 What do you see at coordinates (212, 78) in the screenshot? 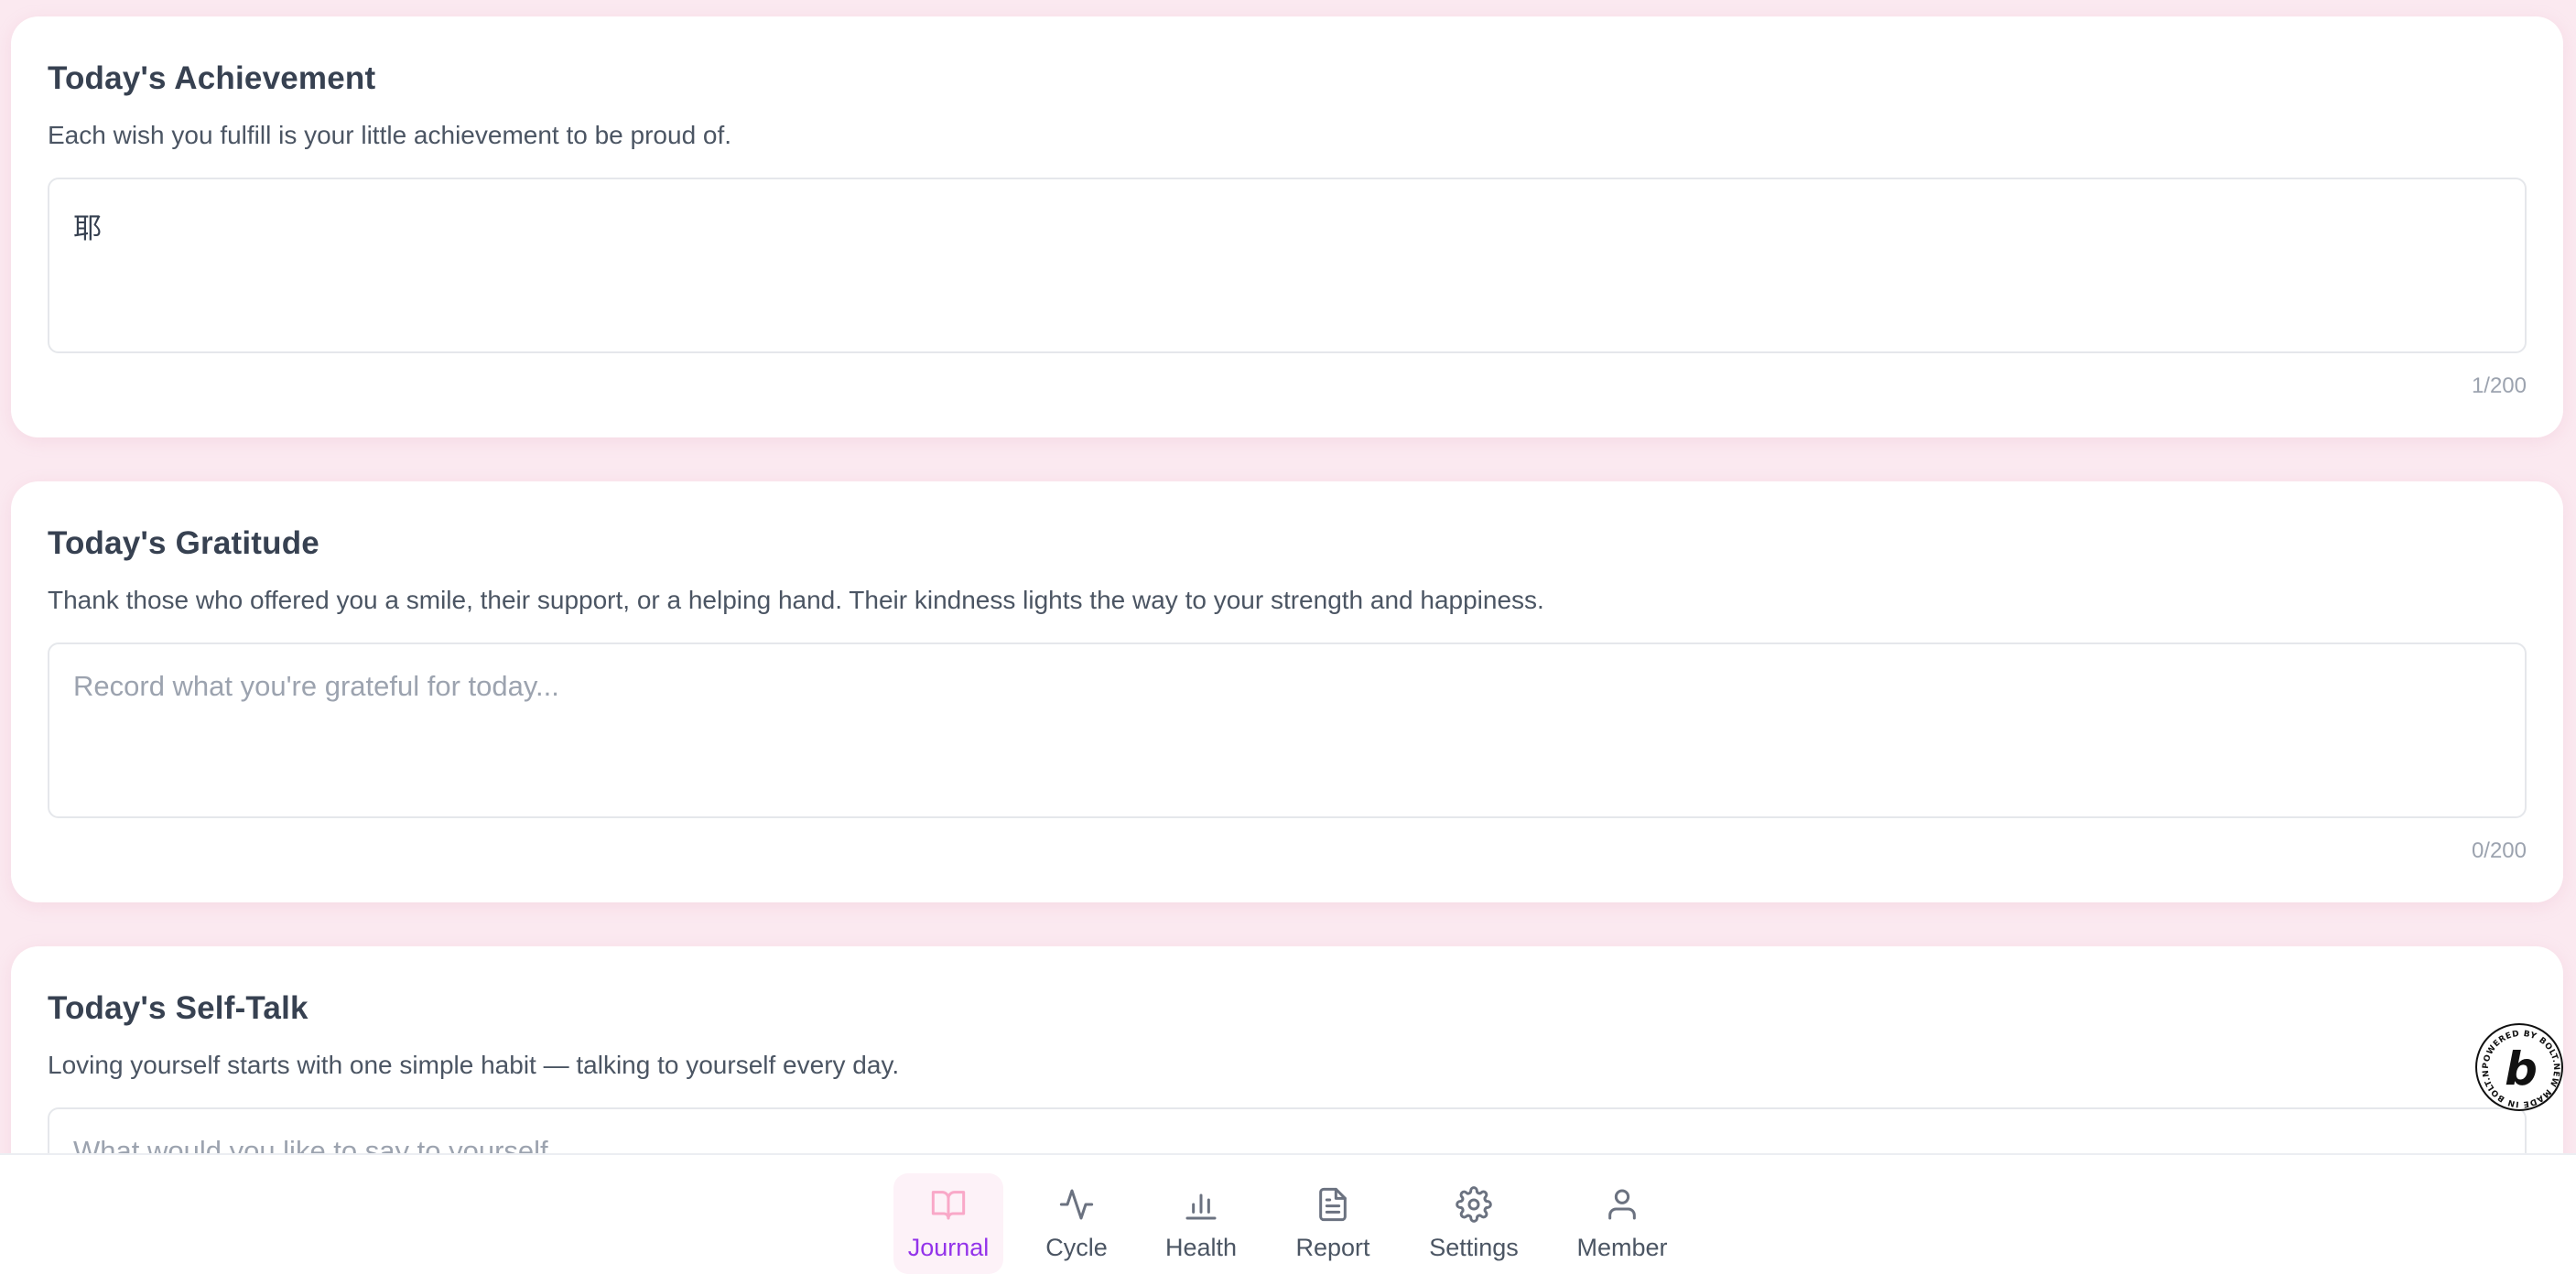
I see `achievement-title: Today's Achievement` at bounding box center [212, 78].